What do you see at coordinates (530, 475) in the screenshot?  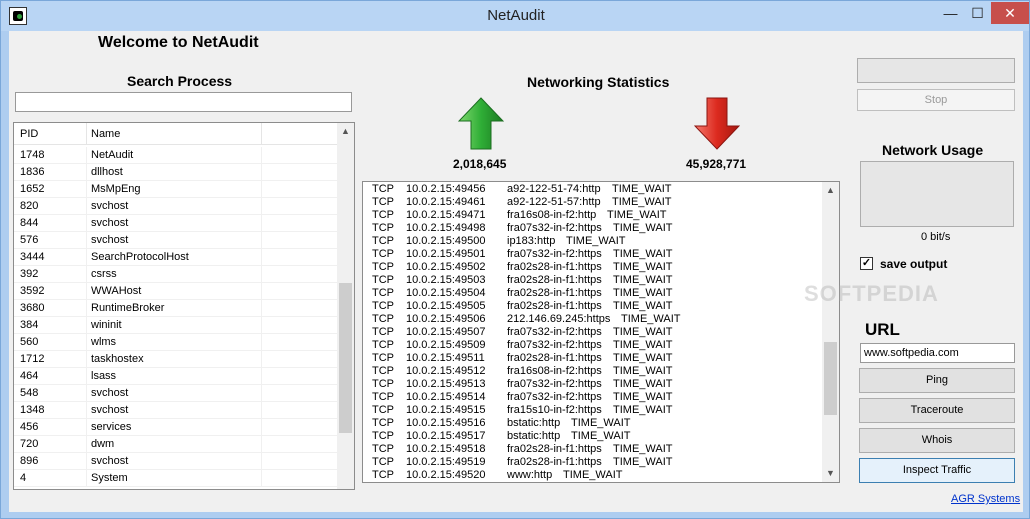 I see `remote-address-cell: www:http` at bounding box center [530, 475].